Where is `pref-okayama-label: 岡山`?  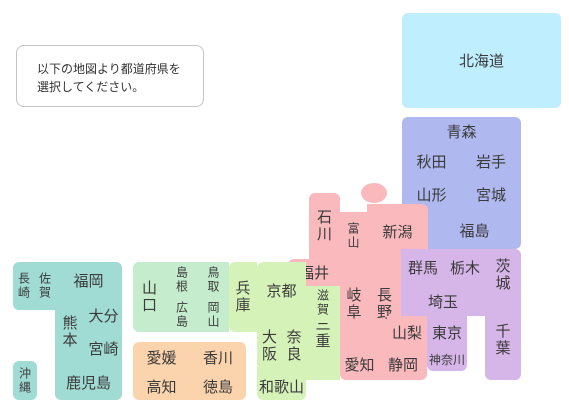
pref-okayama-label: 岡山 is located at coordinates (213, 314).